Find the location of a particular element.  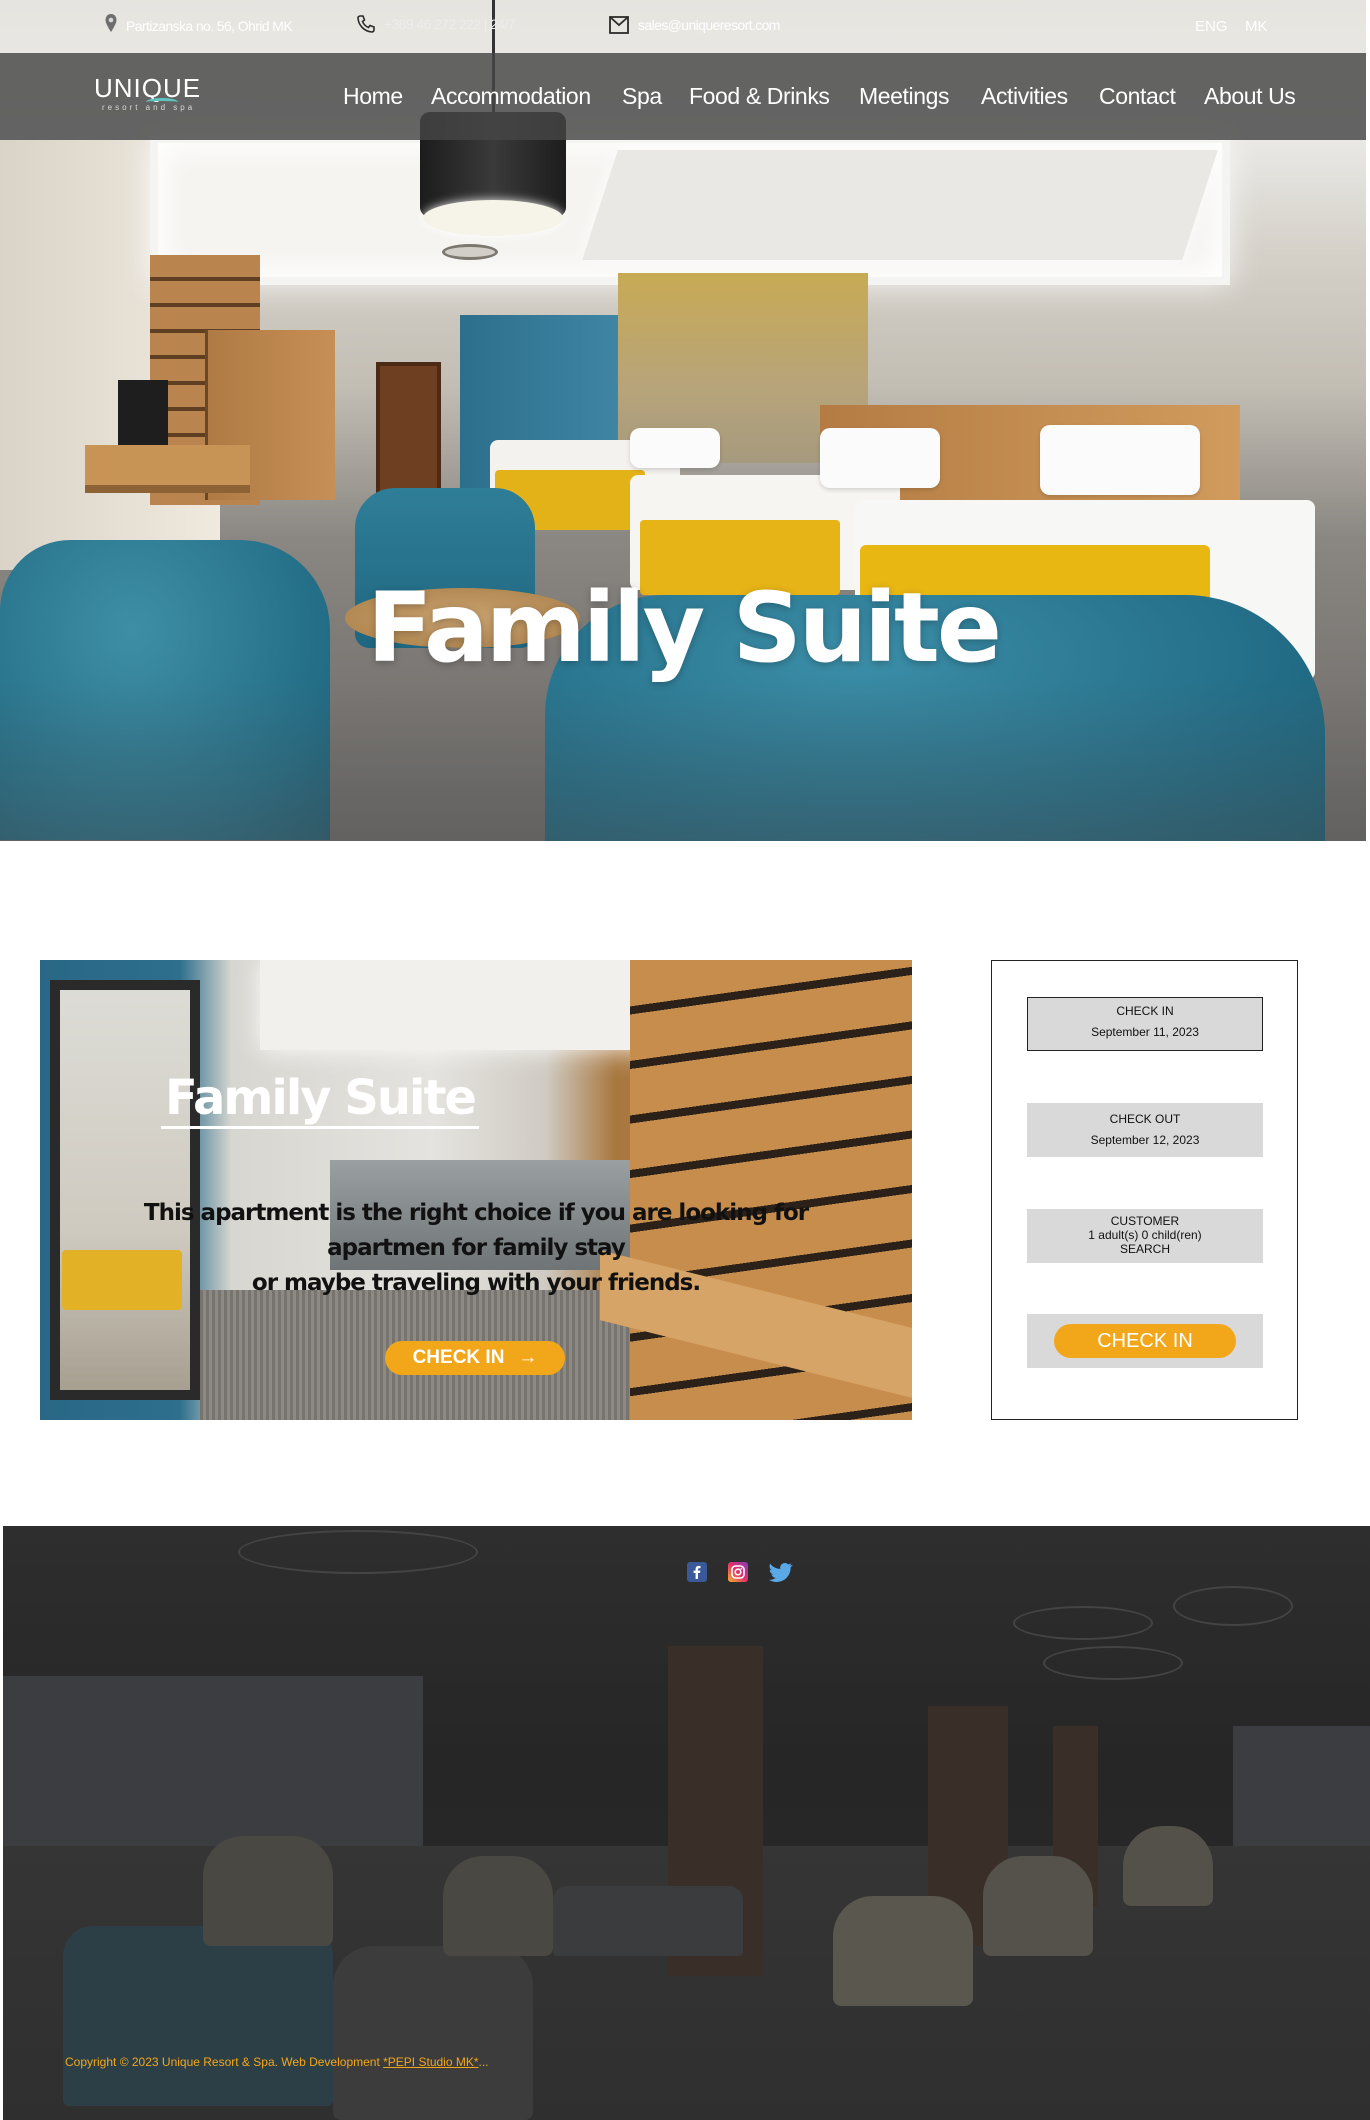

check-in-value: September 11, 2023 is located at coordinates (1145, 1032).